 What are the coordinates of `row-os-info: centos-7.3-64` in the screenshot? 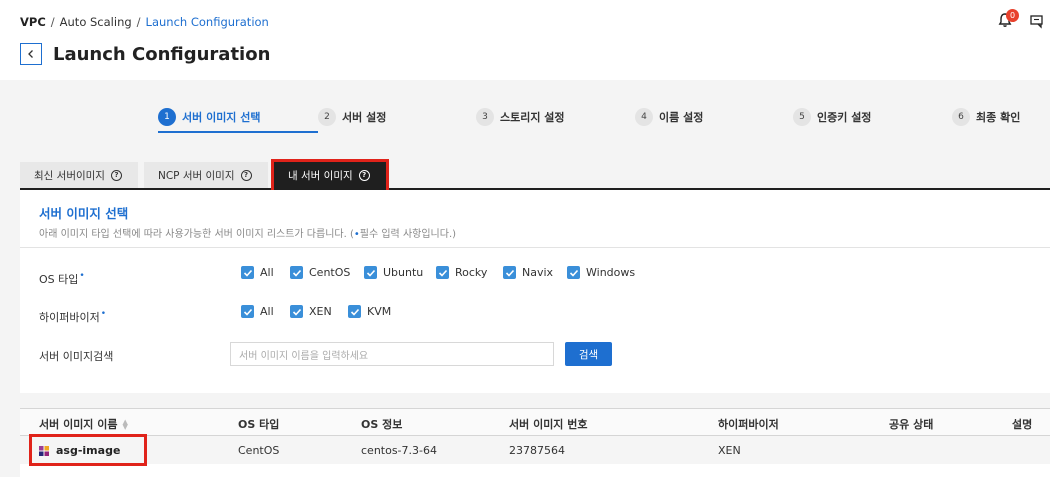 It's located at (399, 450).